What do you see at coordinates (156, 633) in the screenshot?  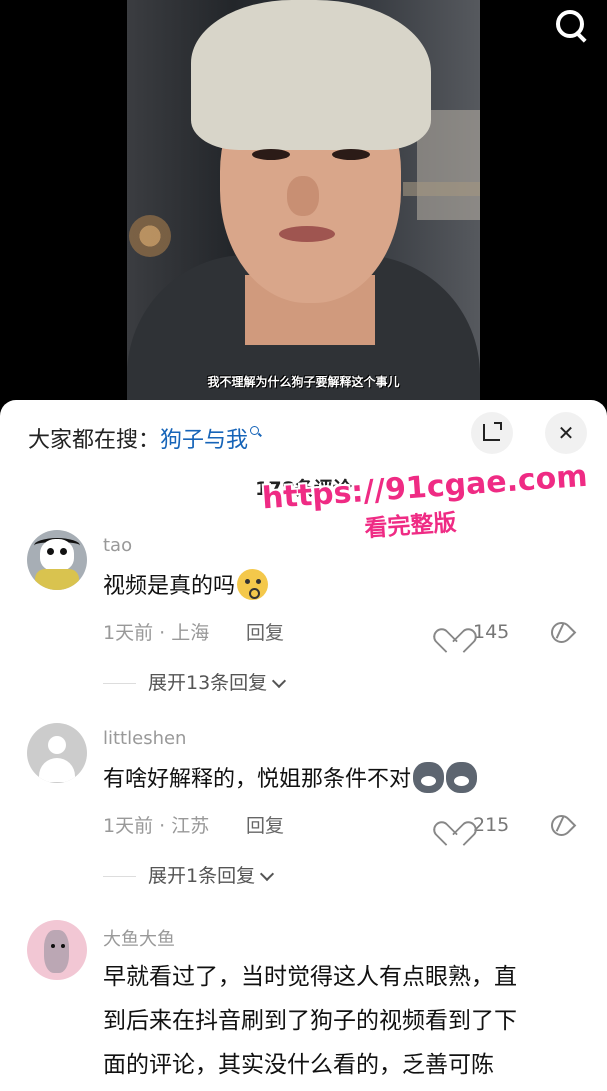 I see `comment-meta: 1天前 · 上海` at bounding box center [156, 633].